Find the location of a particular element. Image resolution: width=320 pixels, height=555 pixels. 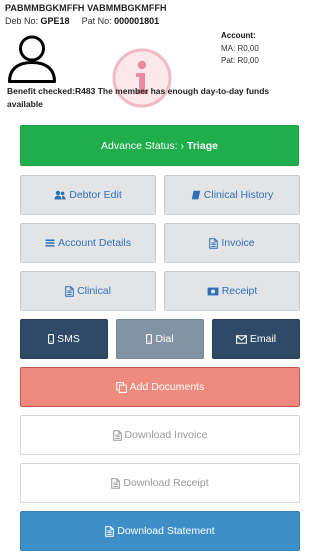

ma-label: MA: is located at coordinates (228, 48).